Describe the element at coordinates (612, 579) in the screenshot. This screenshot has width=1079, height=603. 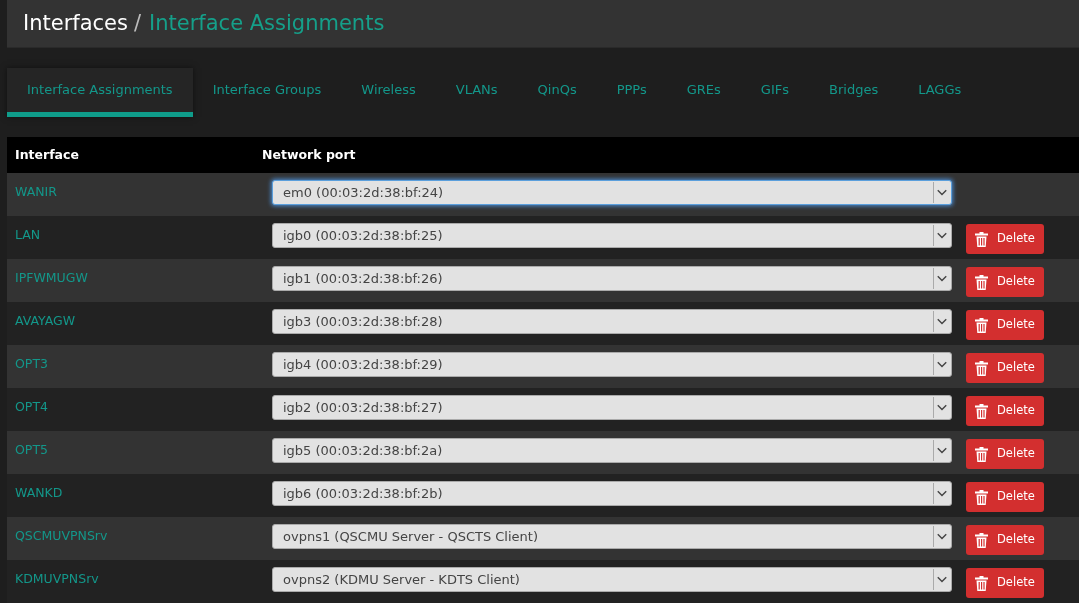
I see `port-select: ovpns2 (KDMU Server - KDTS Client)` at that location.